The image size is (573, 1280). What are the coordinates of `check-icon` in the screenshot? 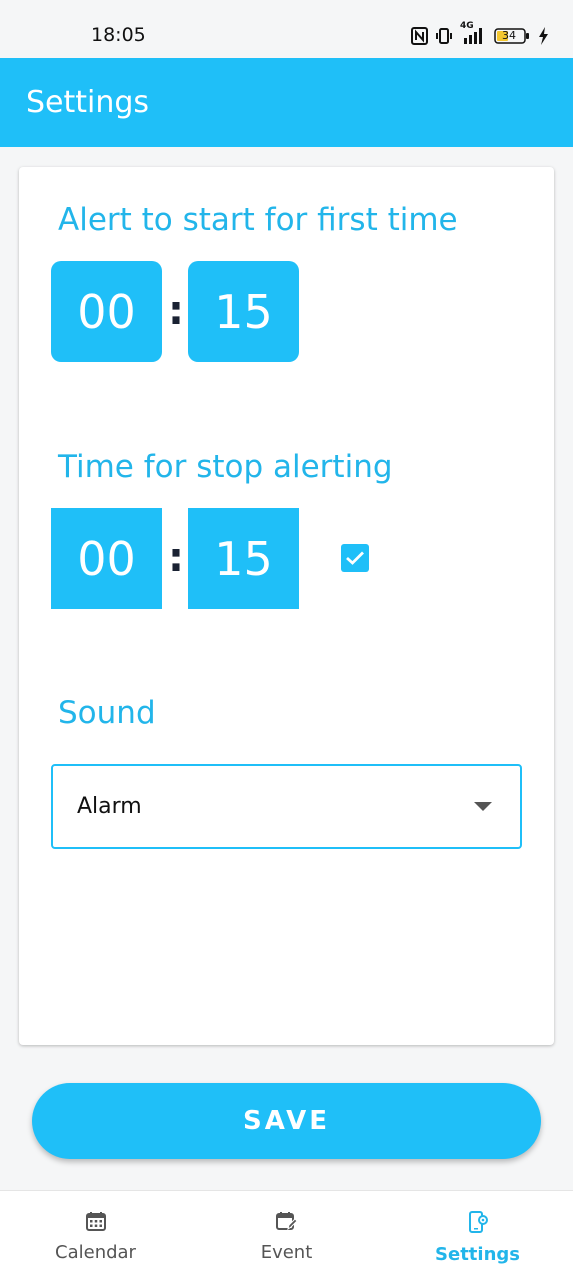 It's located at (355, 558).